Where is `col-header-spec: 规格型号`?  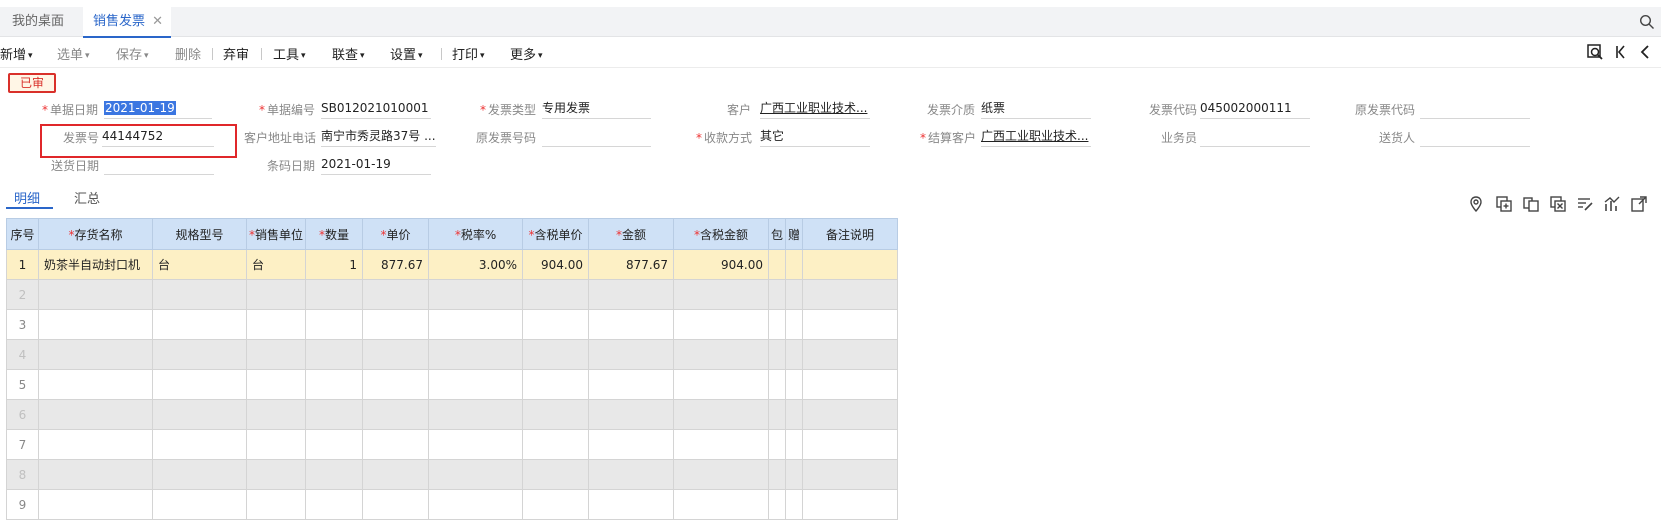
col-header-spec: 规格型号 is located at coordinates (199, 234).